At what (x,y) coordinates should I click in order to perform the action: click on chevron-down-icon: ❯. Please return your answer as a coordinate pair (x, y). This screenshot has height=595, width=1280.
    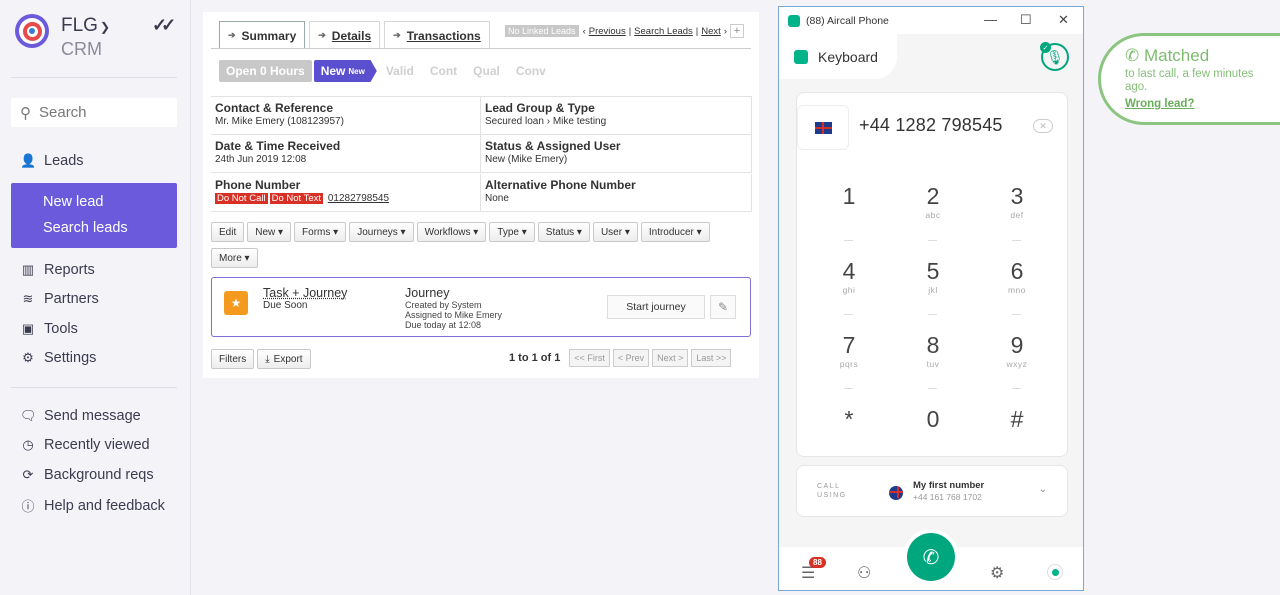
    Looking at the image, I should click on (105, 27).